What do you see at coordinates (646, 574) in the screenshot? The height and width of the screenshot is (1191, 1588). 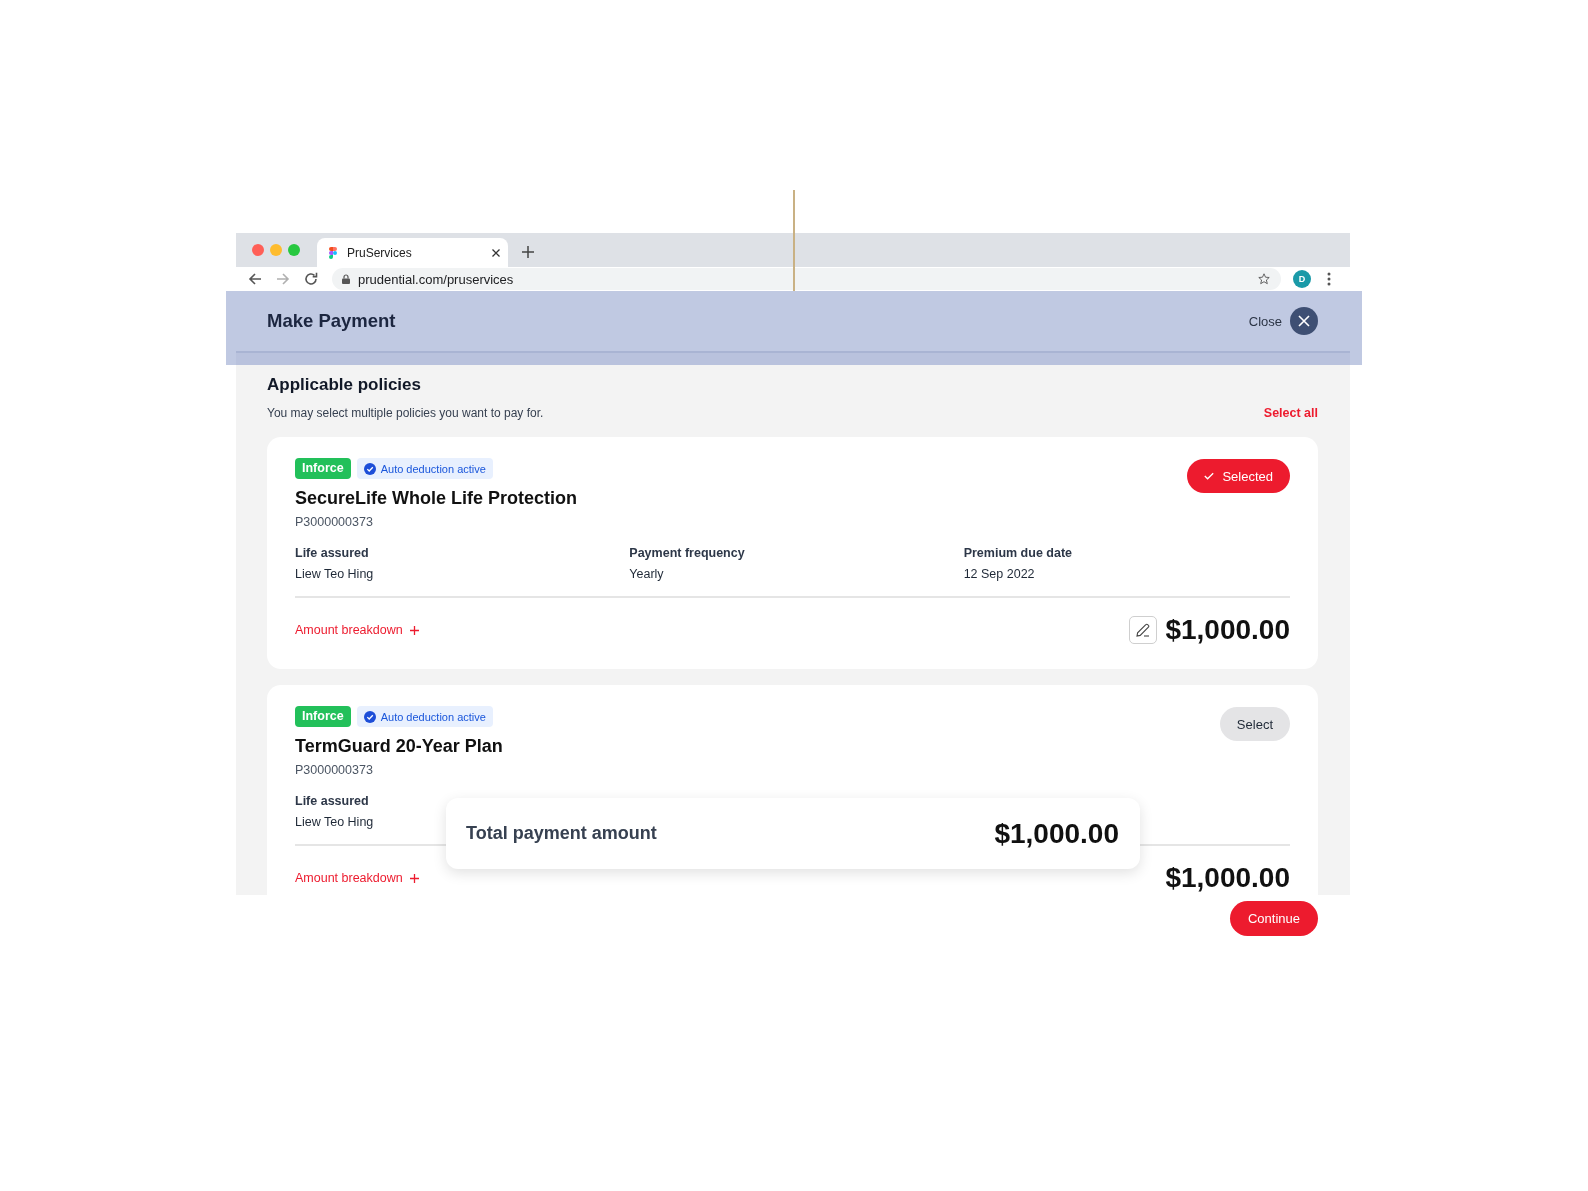 I see `field-value: Yearly` at bounding box center [646, 574].